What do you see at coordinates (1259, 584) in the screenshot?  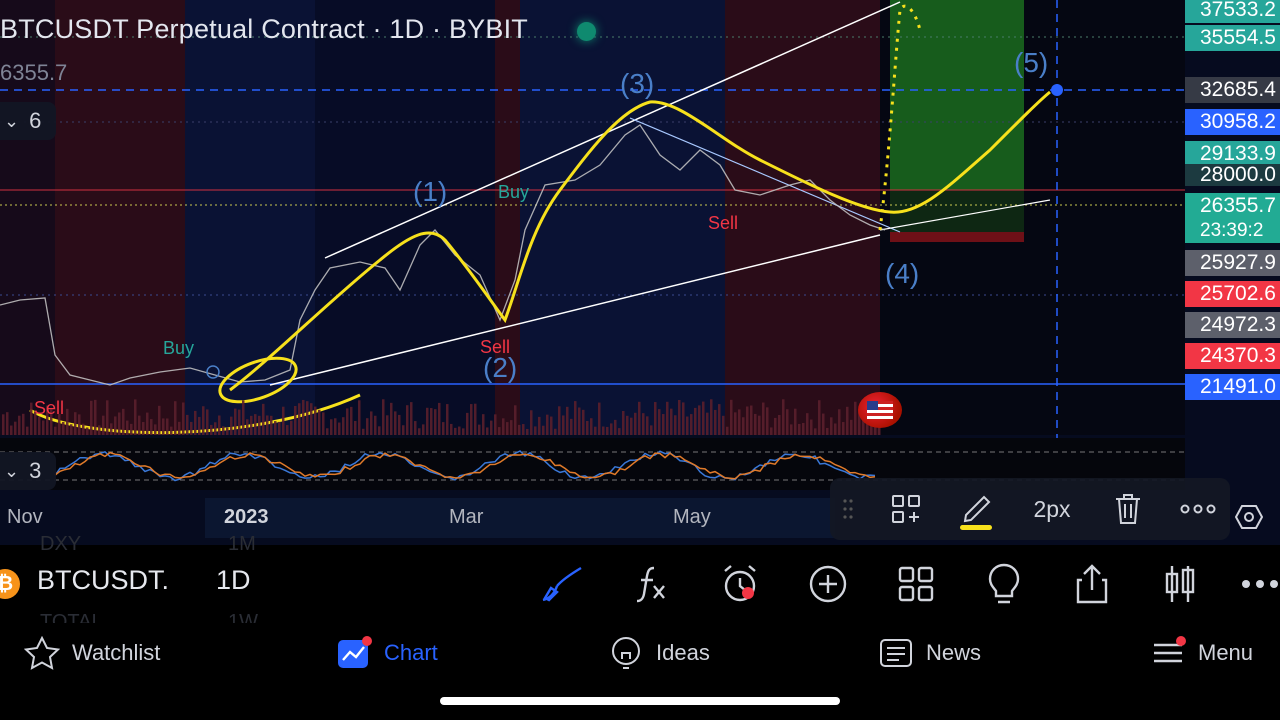 I see `more-icon` at bounding box center [1259, 584].